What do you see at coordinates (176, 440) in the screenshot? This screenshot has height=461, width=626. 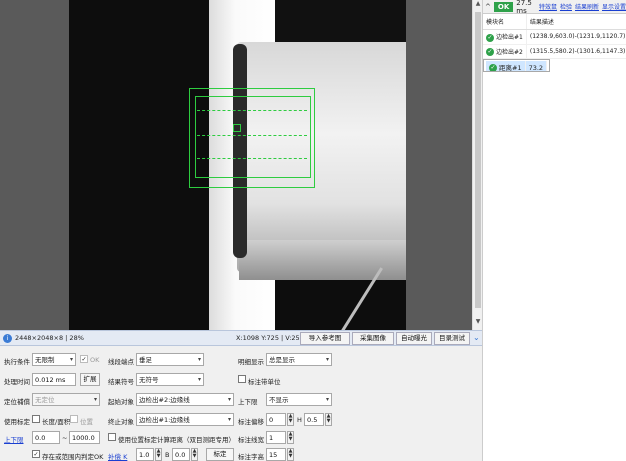 I see `use-pos-calib-label: 使用位置标定计算距离（双目测距专用）` at bounding box center [176, 440].